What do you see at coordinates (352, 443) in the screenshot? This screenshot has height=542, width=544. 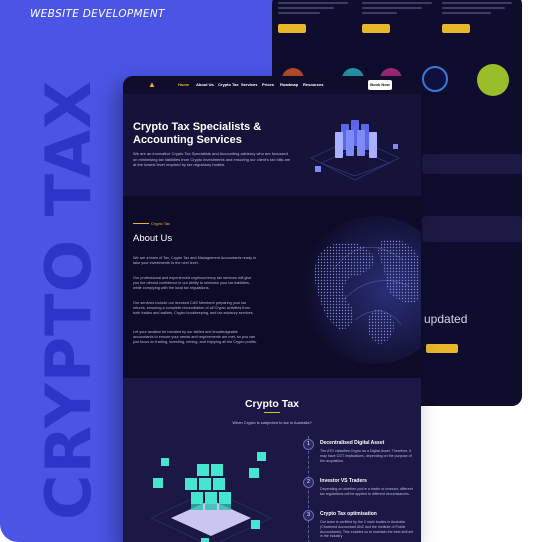 I see `feature-title: Decentralised Digital Asset` at bounding box center [352, 443].